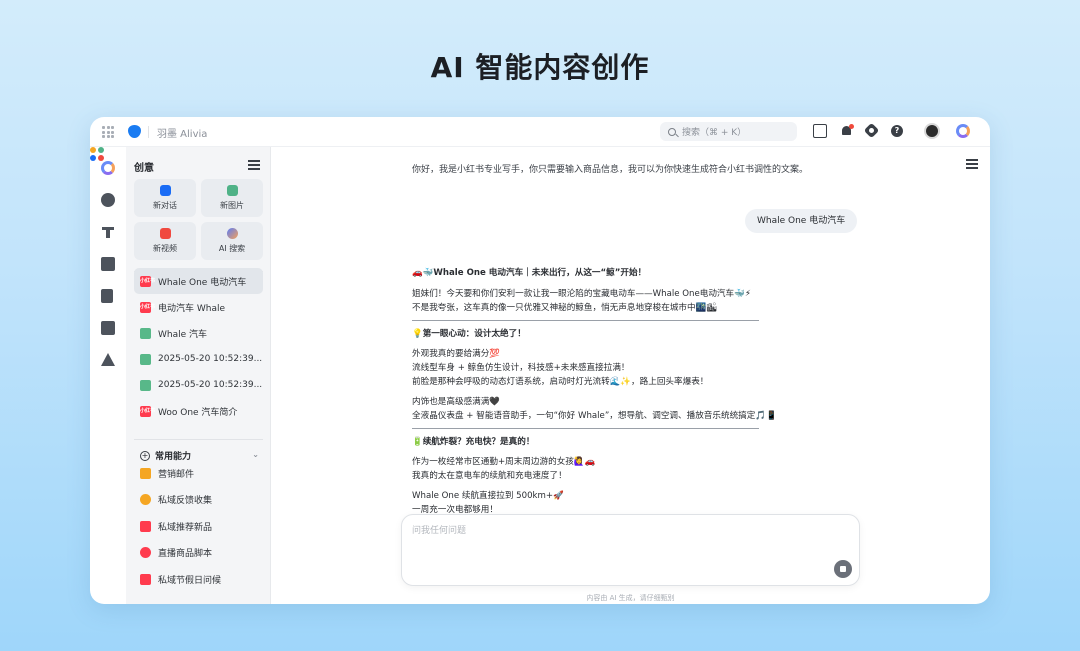  I want to click on capability-item: 私域节假日问候, so click(198, 579).